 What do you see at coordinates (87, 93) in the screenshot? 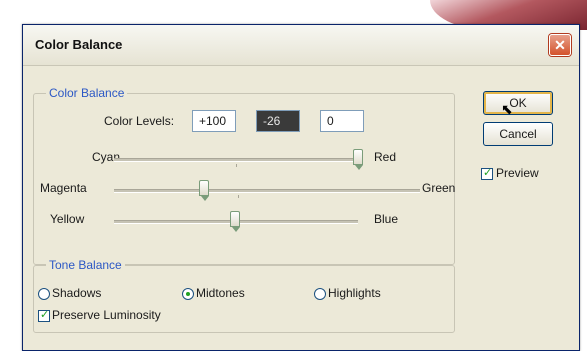
I see `color-balance-legend: Color Balance` at bounding box center [87, 93].